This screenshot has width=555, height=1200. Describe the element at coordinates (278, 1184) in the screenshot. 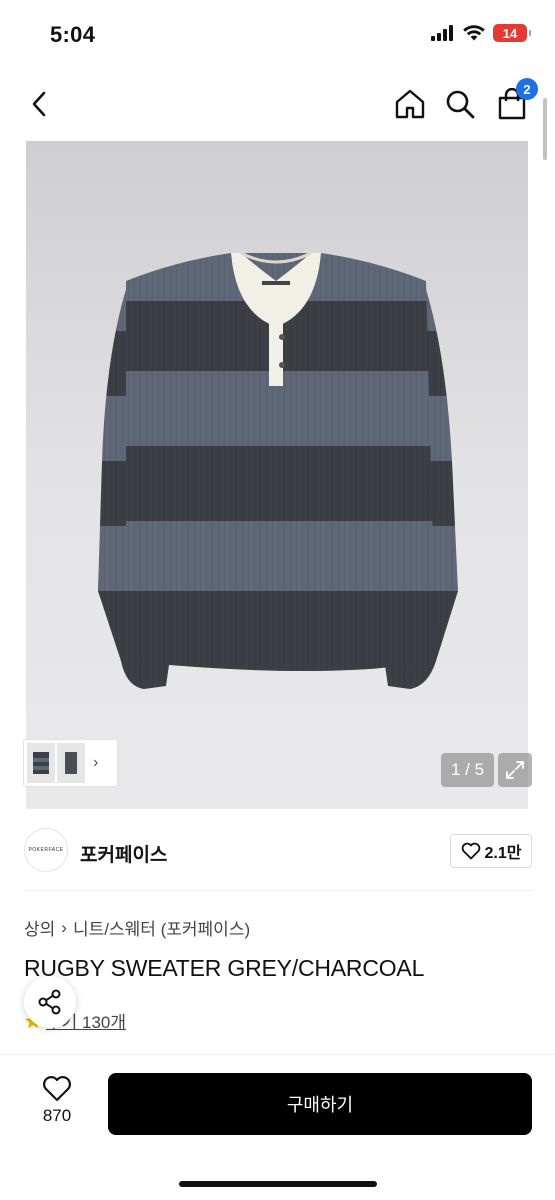

I see `home-indicator` at that location.